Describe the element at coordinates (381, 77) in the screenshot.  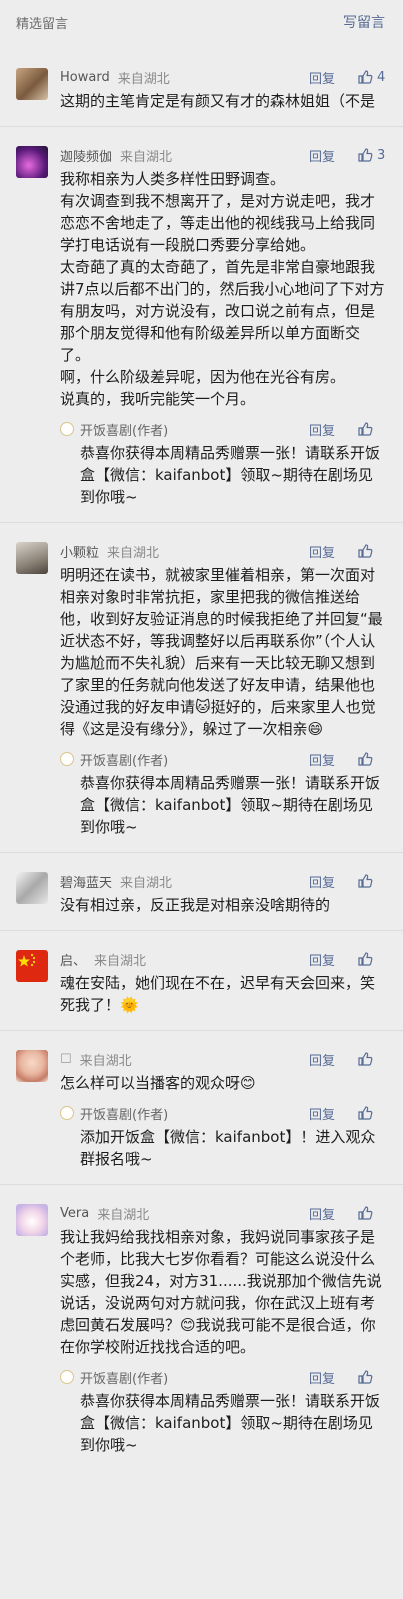
I see `like-count: 4` at that location.